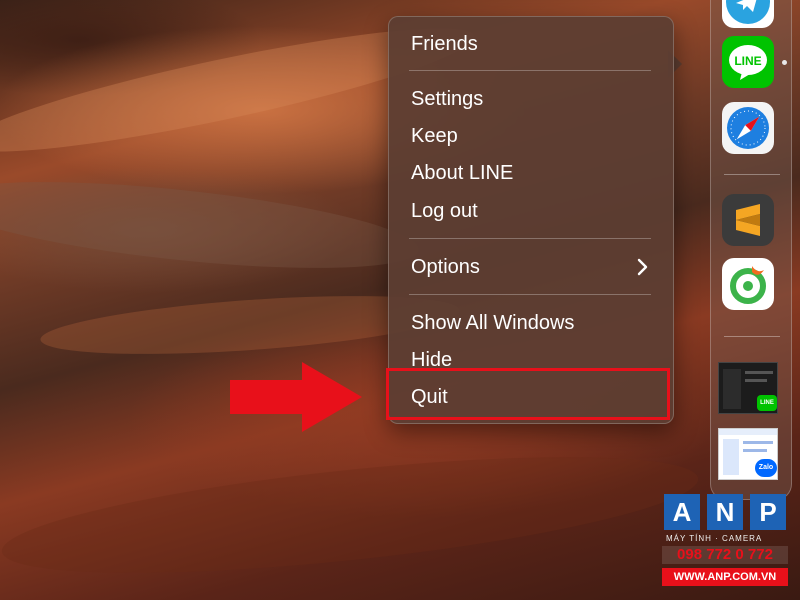 This screenshot has height=600, width=800. I want to click on dock-app-line: LINE, so click(748, 62).